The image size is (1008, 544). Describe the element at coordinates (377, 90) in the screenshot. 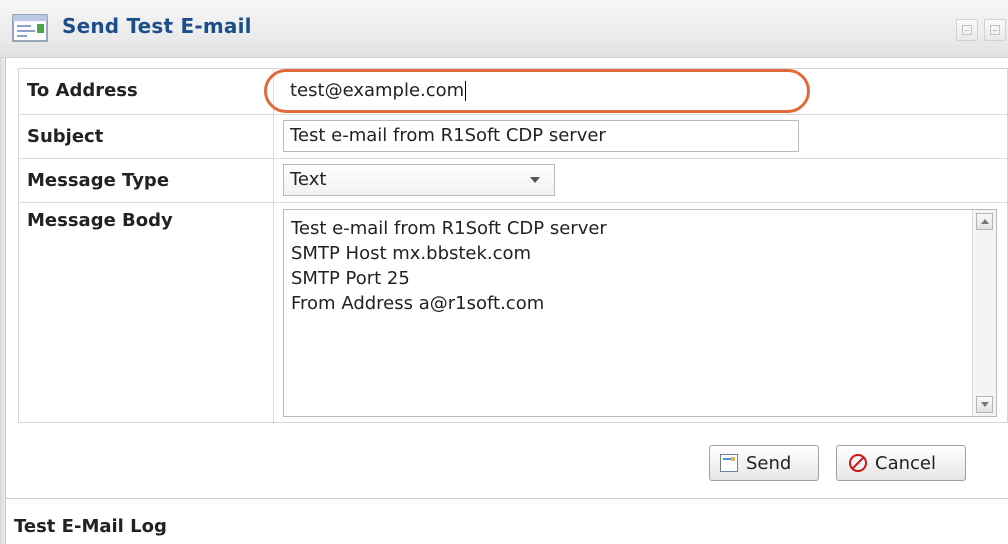

I see `to-address-value: test@example.com` at that location.